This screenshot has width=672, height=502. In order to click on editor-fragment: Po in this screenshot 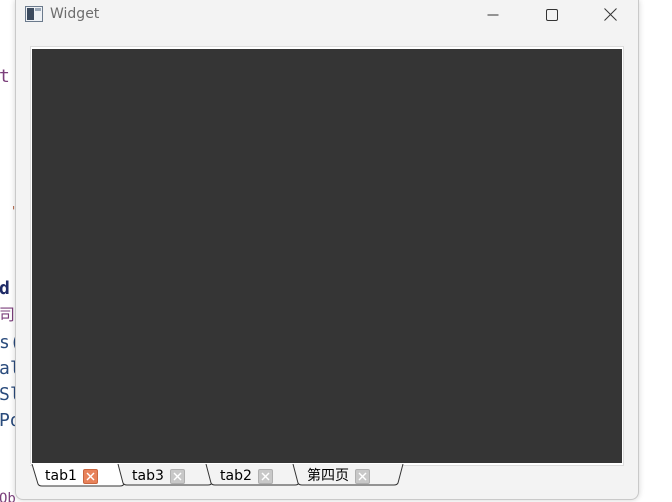, I will do `click(8, 420)`.